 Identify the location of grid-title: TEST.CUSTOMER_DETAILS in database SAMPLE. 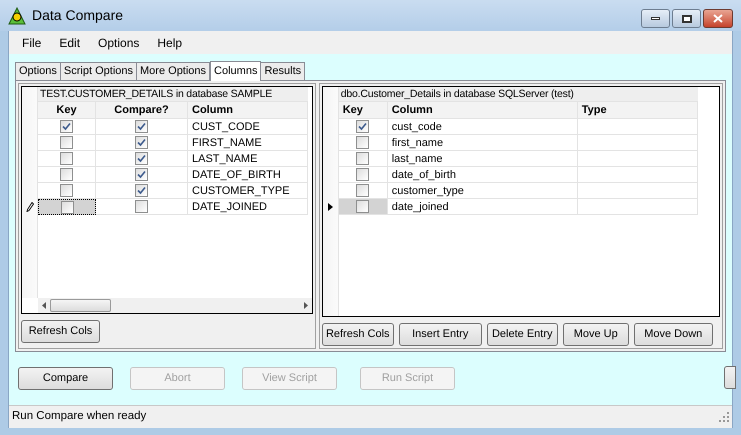
(173, 94).